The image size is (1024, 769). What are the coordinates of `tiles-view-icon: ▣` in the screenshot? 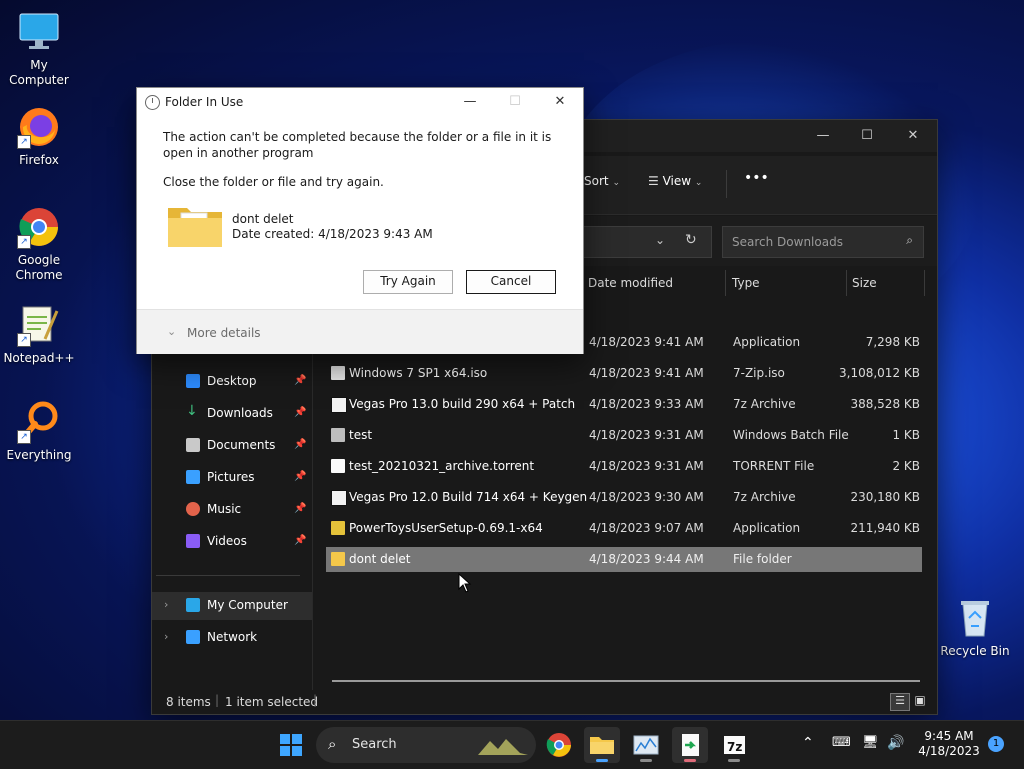 It's located at (920, 701).